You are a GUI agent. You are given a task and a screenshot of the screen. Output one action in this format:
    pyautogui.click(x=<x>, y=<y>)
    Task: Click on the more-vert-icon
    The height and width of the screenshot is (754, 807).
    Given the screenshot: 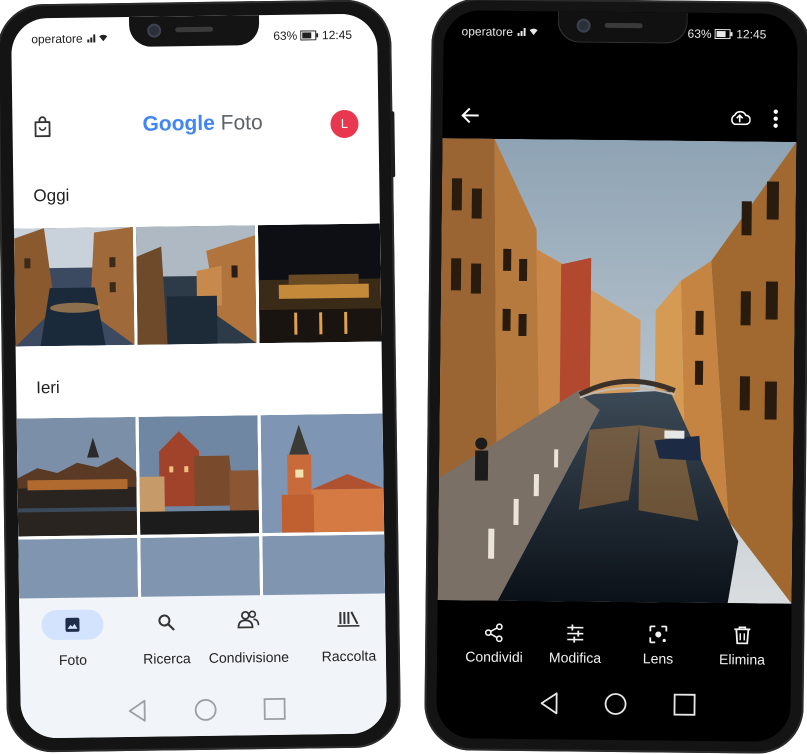 What is the action you would take?
    pyautogui.click(x=776, y=119)
    